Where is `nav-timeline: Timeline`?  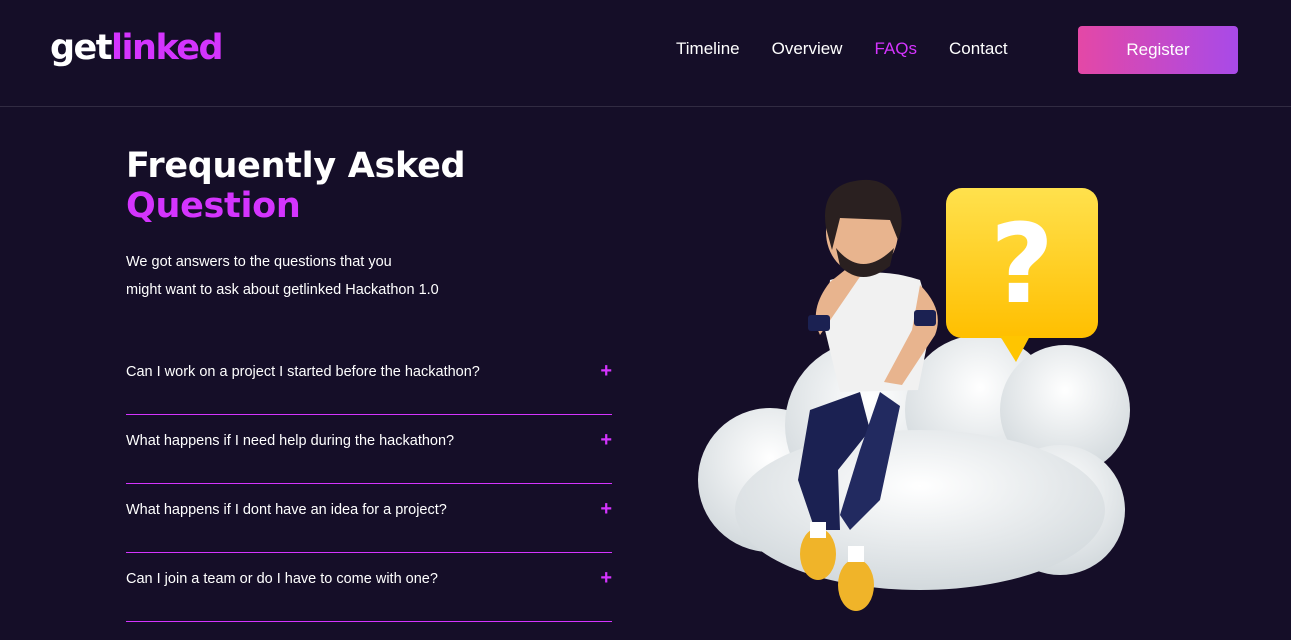 nav-timeline: Timeline is located at coordinates (708, 49).